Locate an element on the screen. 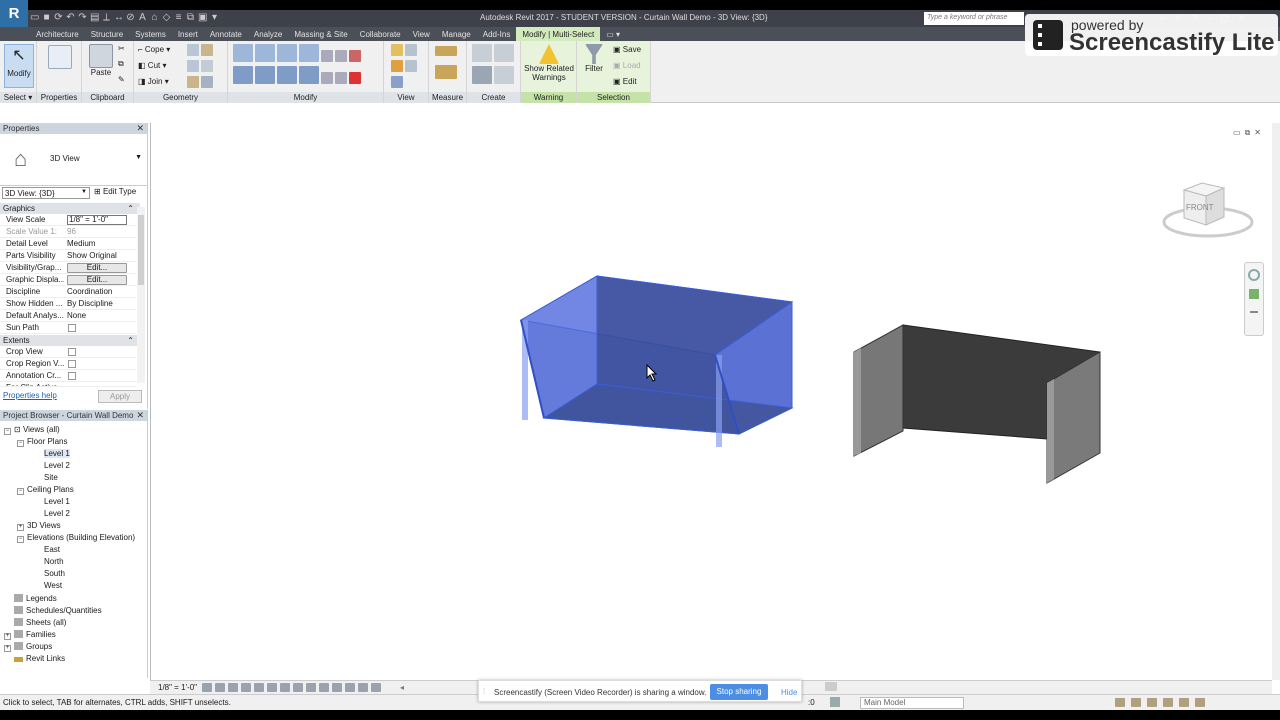  crop-region-checkbox is located at coordinates (72, 364).